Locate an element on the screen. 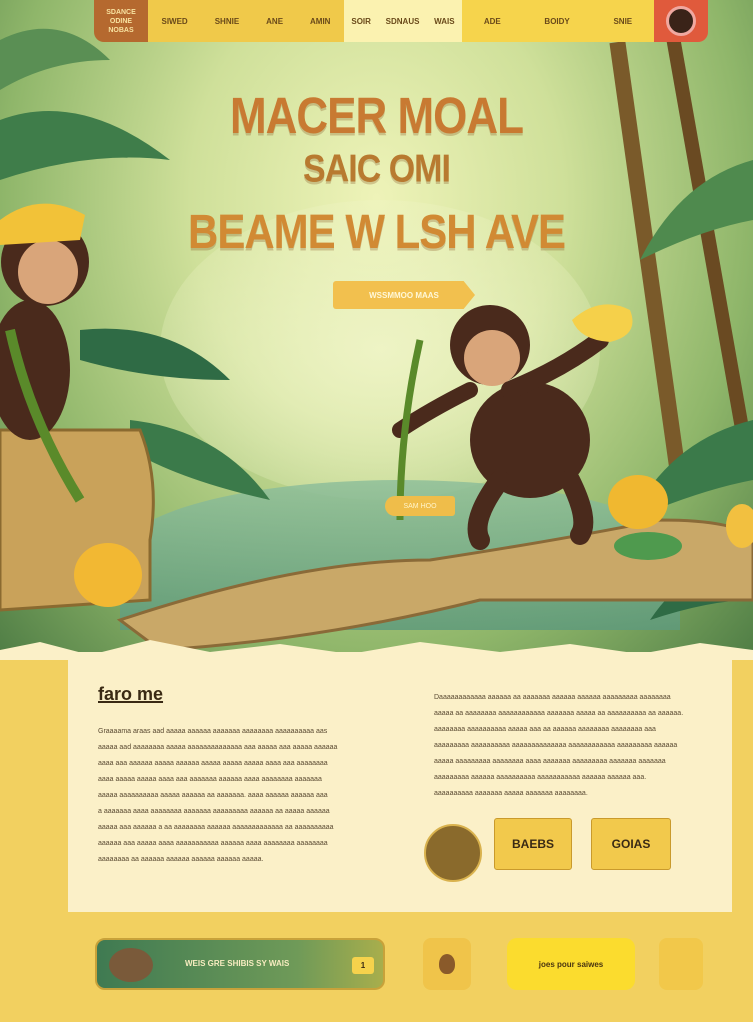  nav-group-tertiary: ADE BOIDY SNIE is located at coordinates (558, 21).